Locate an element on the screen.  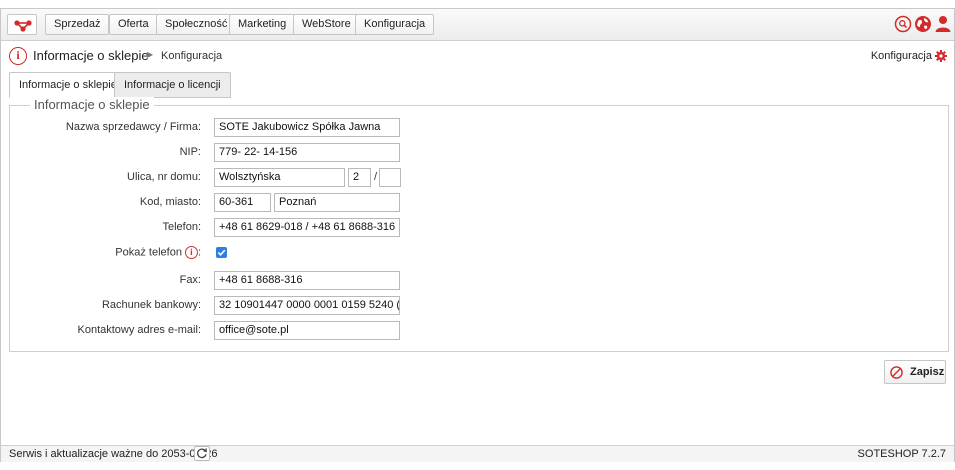
version-label: SOTESHOP 7.2.7 is located at coordinates (901, 454).